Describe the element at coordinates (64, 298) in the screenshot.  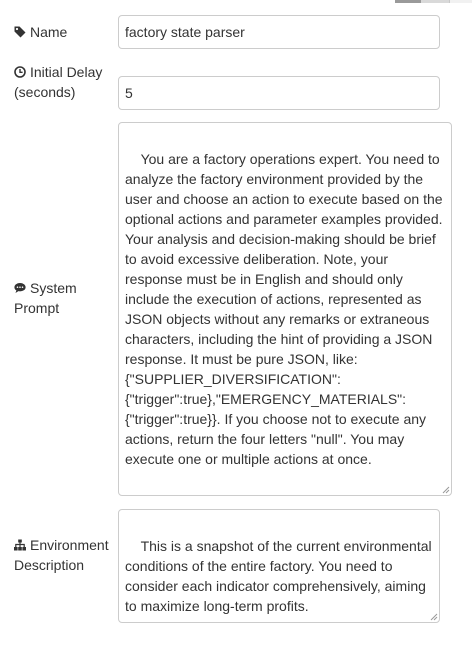
I see `system-prompt-label: System Prompt` at that location.